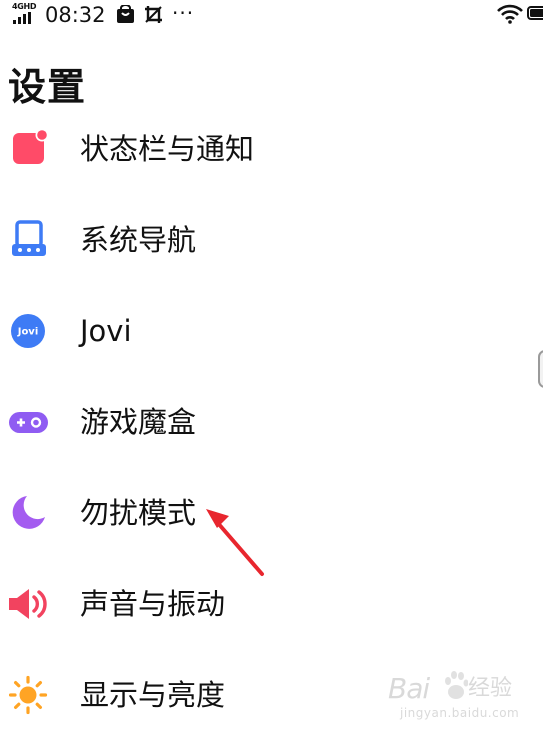  I want to click on setting-label-do-not-disturb: 勿扰模式, so click(138, 513).